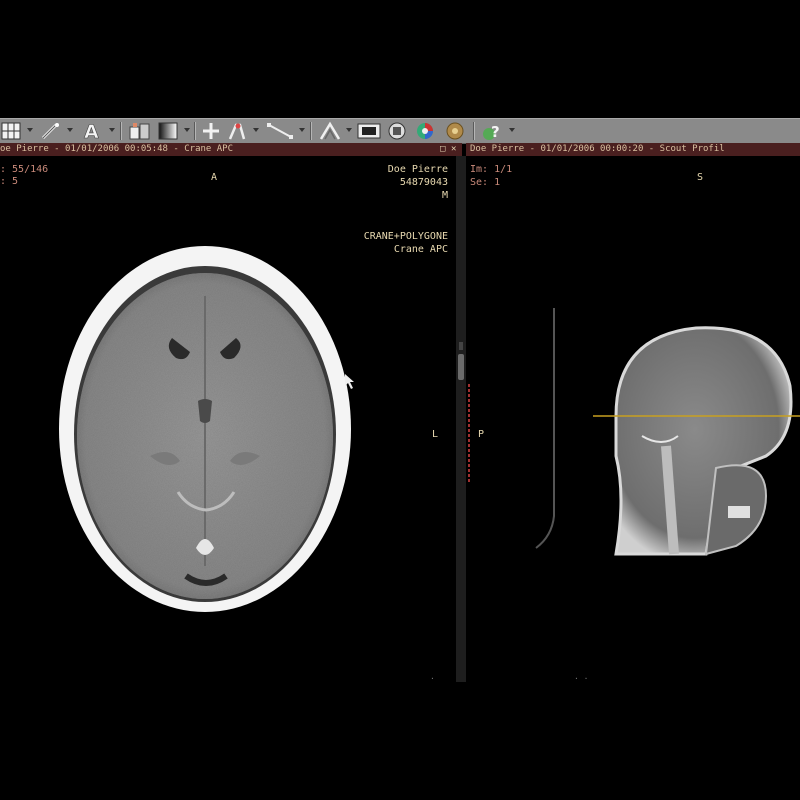 The width and height of the screenshot is (800, 800). I want to click on main-toolbar: A ?, so click(400, 131).